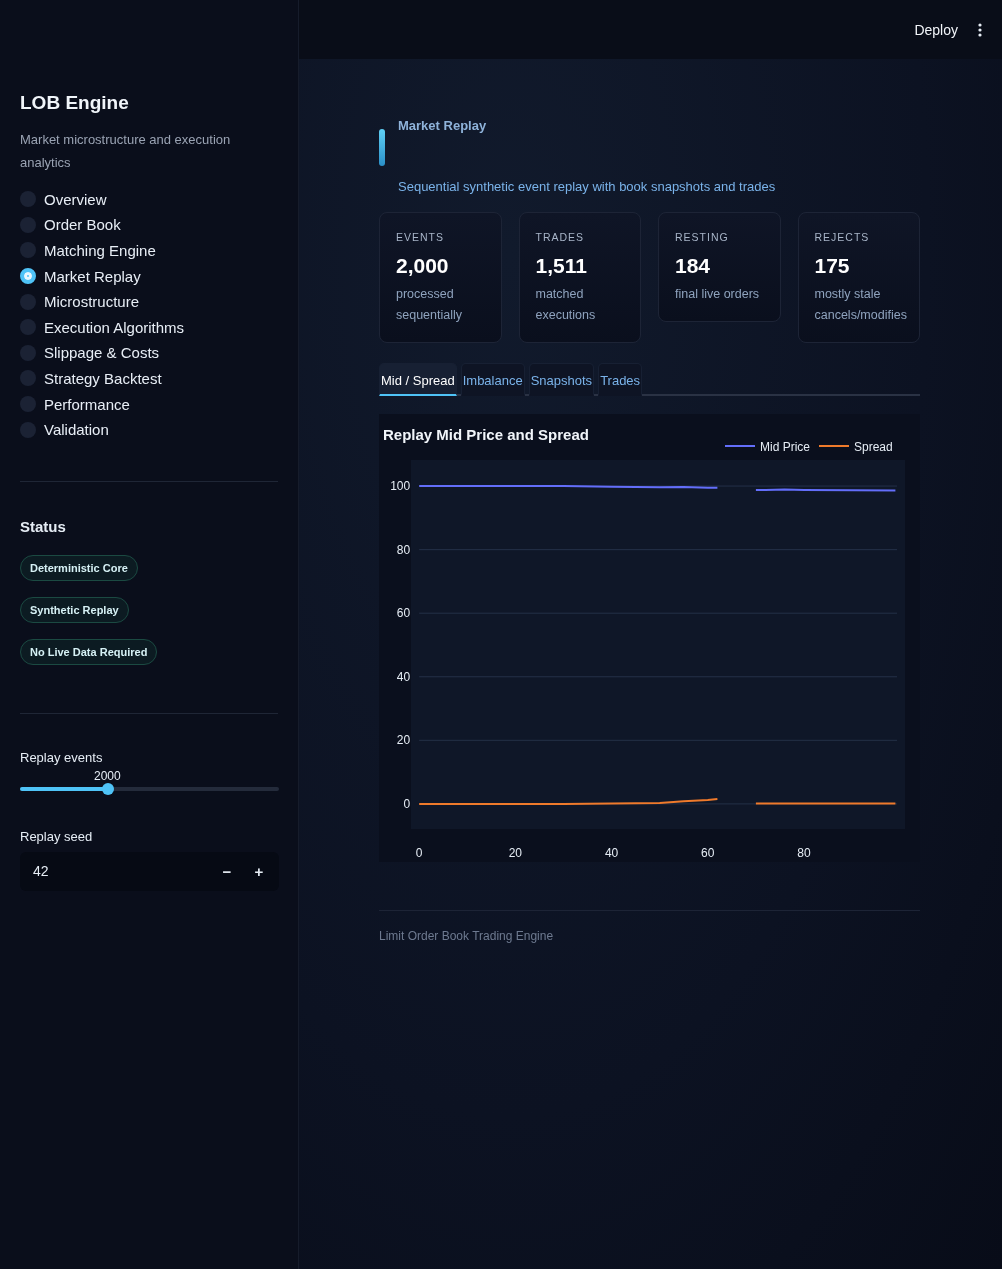 The image size is (1002, 1269). What do you see at coordinates (259, 871) in the screenshot?
I see `increment-button: +` at bounding box center [259, 871].